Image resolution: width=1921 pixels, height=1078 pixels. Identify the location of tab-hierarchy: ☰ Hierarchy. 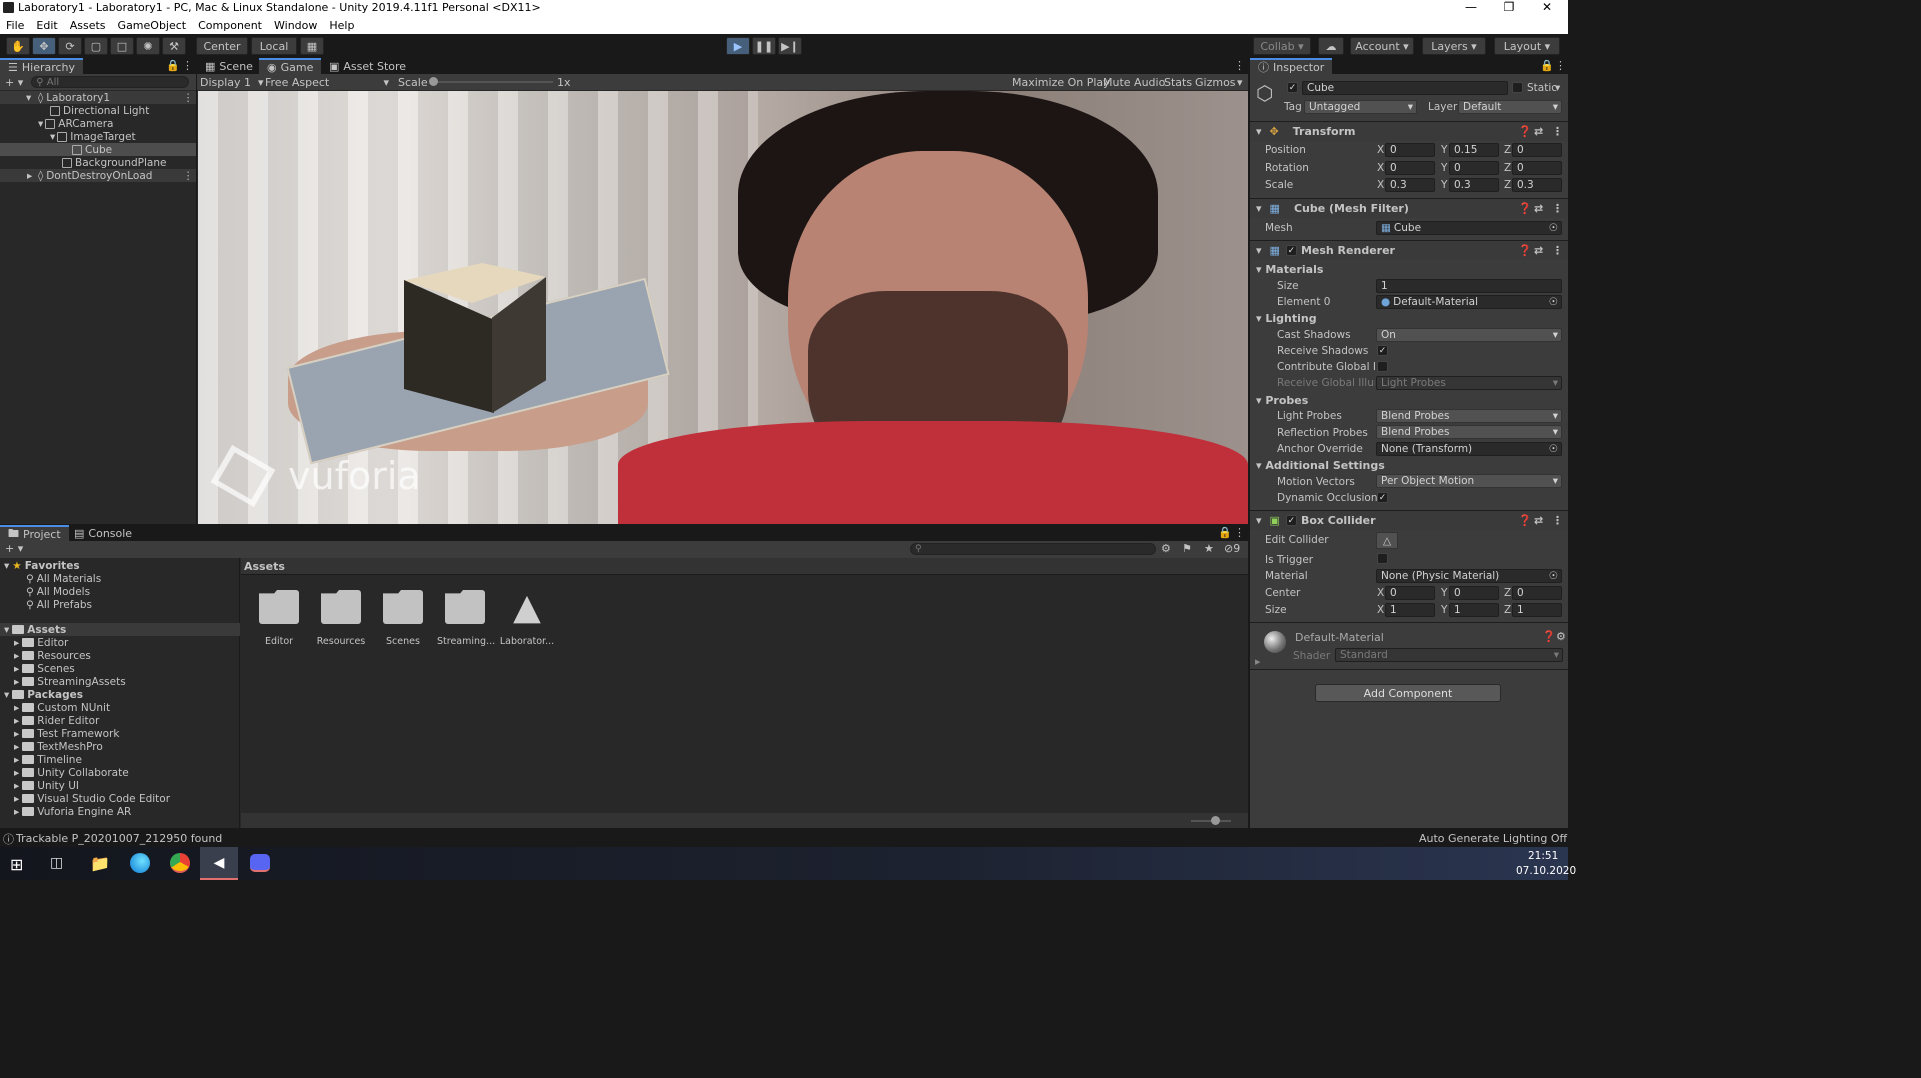
(42, 66).